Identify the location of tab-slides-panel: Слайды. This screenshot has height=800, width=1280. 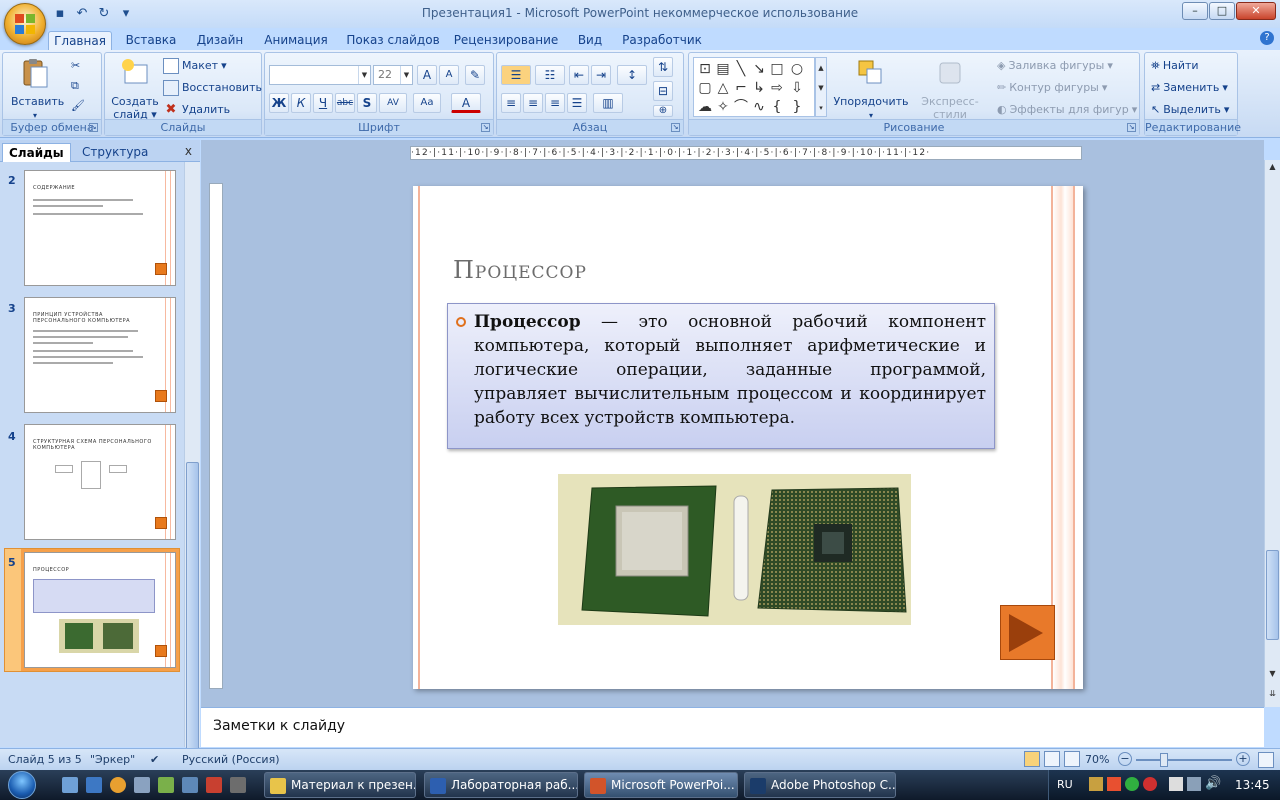
(36, 152).